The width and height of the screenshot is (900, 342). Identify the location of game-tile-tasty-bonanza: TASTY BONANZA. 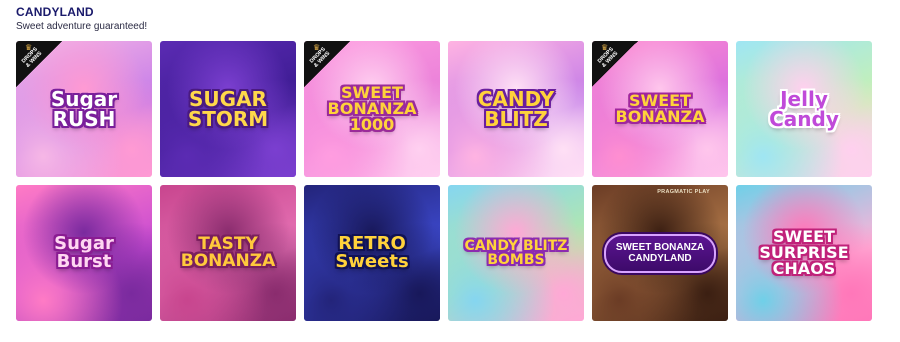
(228, 253).